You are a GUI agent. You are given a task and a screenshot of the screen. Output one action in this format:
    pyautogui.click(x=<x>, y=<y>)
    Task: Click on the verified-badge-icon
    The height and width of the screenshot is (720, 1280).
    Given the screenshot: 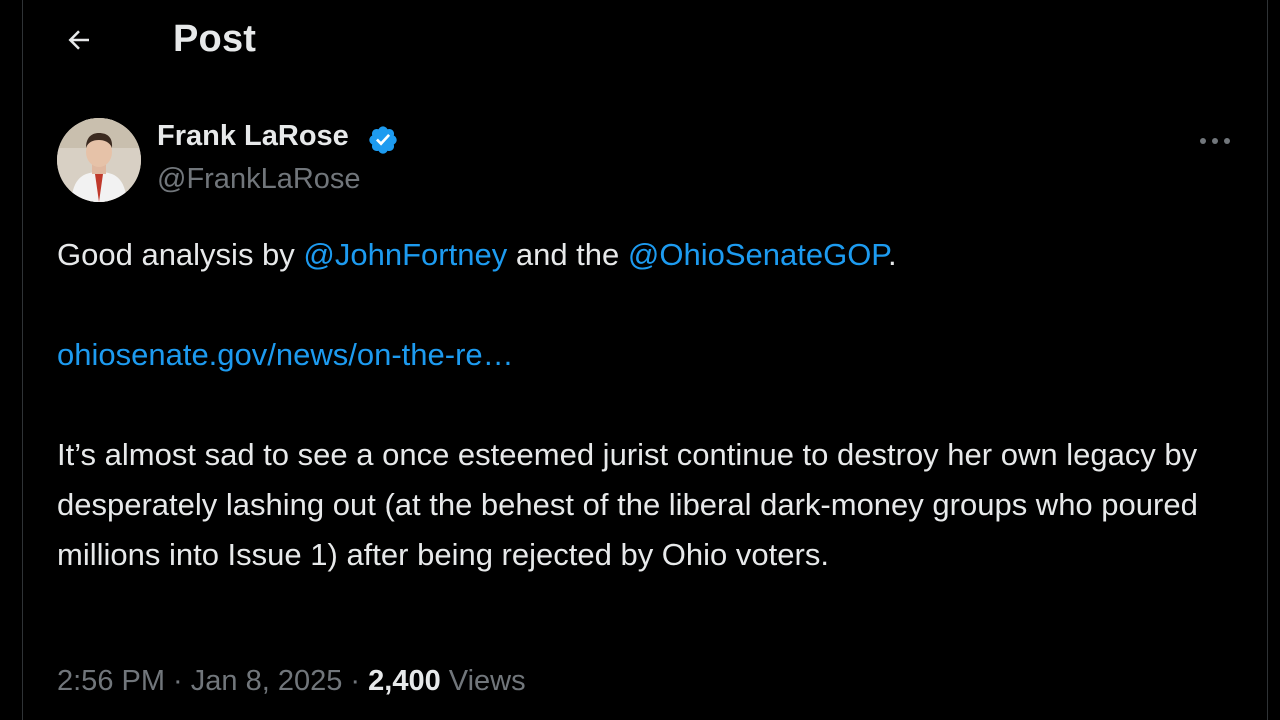 What is the action you would take?
    pyautogui.click(x=383, y=140)
    